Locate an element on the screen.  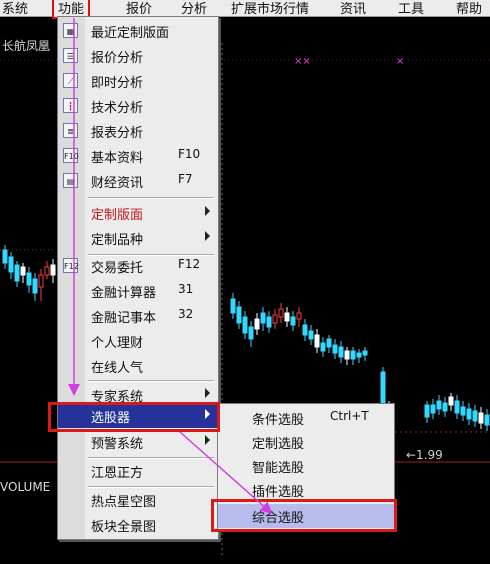
menu-item-label: 财经资讯 is located at coordinates (117, 183).